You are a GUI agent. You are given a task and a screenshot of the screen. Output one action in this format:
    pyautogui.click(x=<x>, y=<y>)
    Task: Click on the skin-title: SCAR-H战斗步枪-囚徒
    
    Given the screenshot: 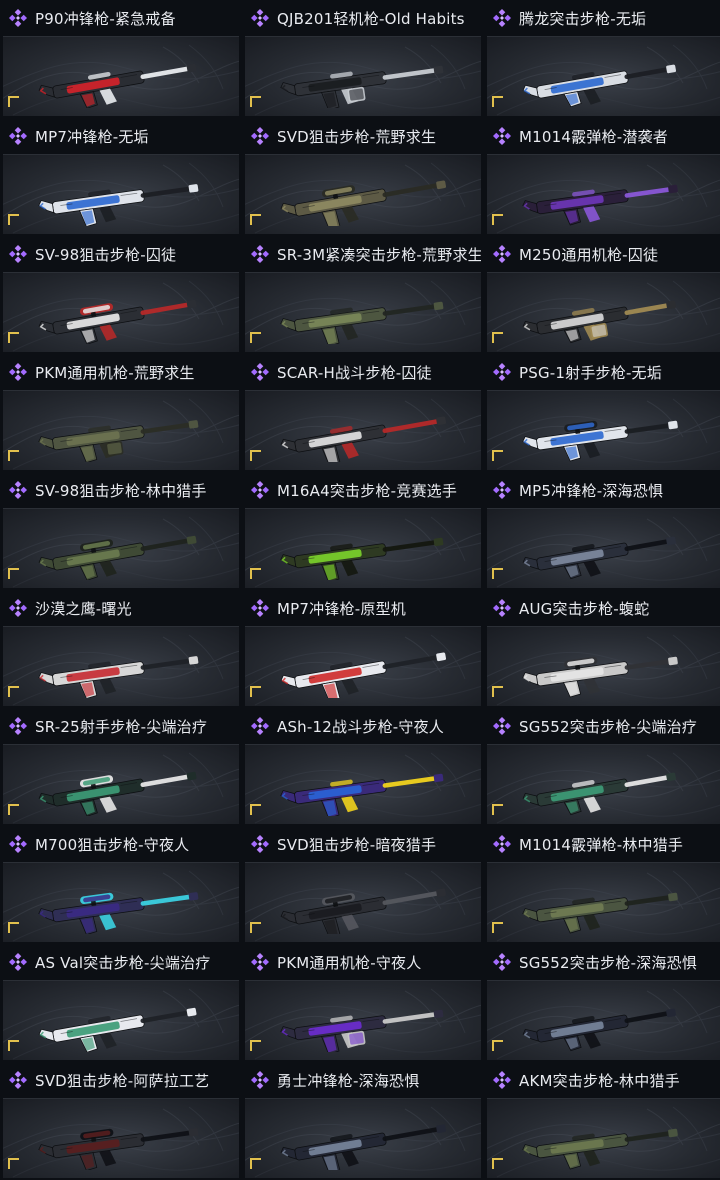 What is the action you would take?
    pyautogui.click(x=354, y=372)
    